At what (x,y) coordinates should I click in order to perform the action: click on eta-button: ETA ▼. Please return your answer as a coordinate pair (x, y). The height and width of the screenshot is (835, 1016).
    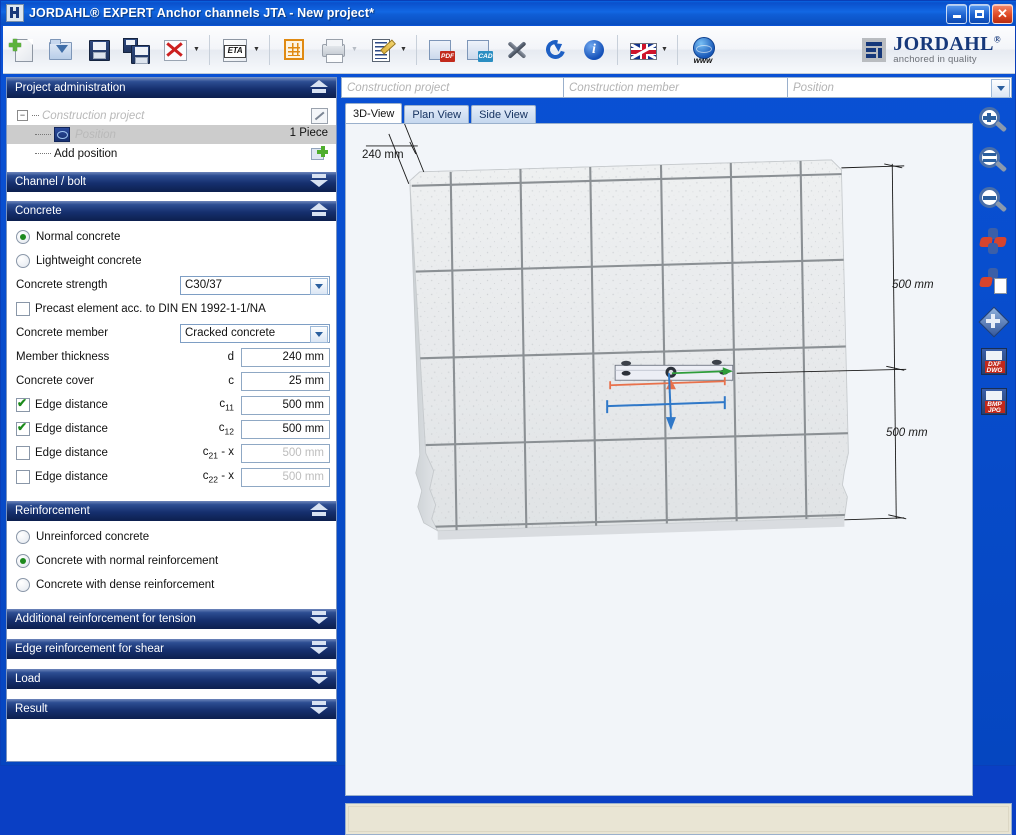
    Looking at the image, I should click on (239, 50).